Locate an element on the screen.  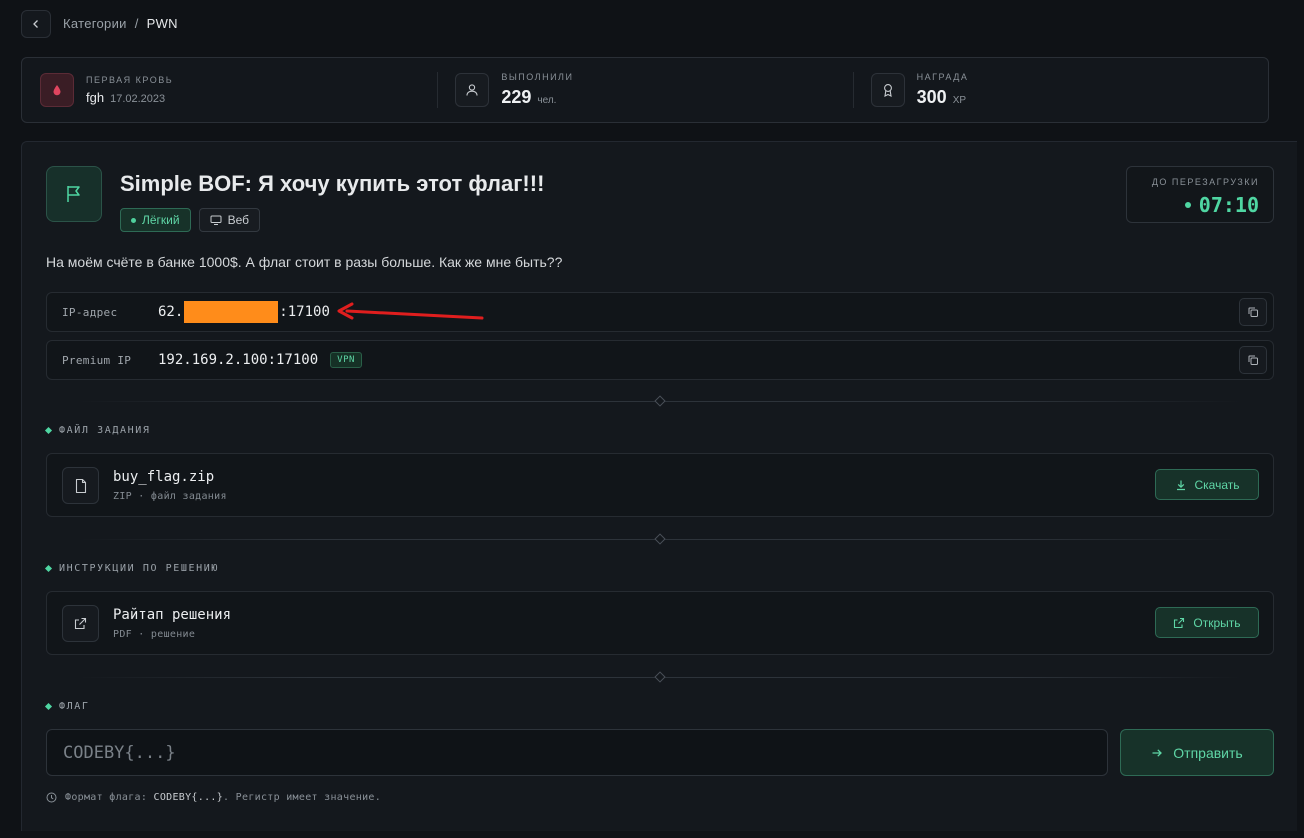
first-blood-user: fgh is located at coordinates (95, 97).